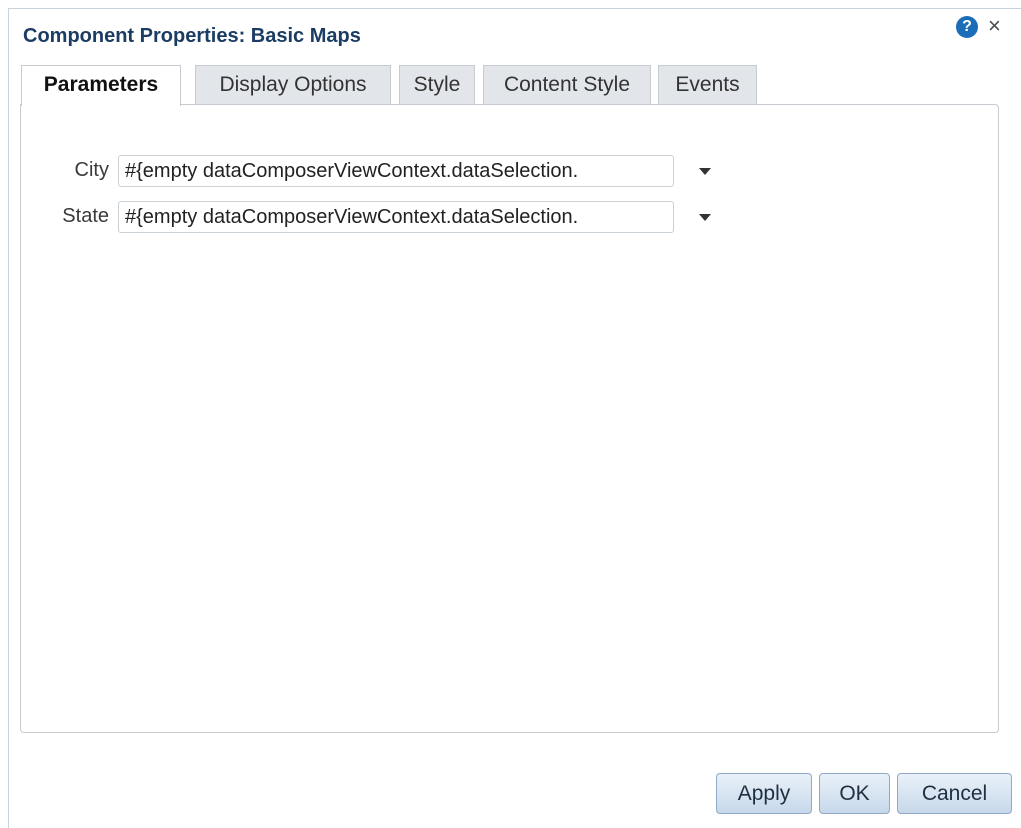 The width and height of the screenshot is (1021, 828). What do you see at coordinates (101, 85) in the screenshot?
I see `tab-parameters: Parameters` at bounding box center [101, 85].